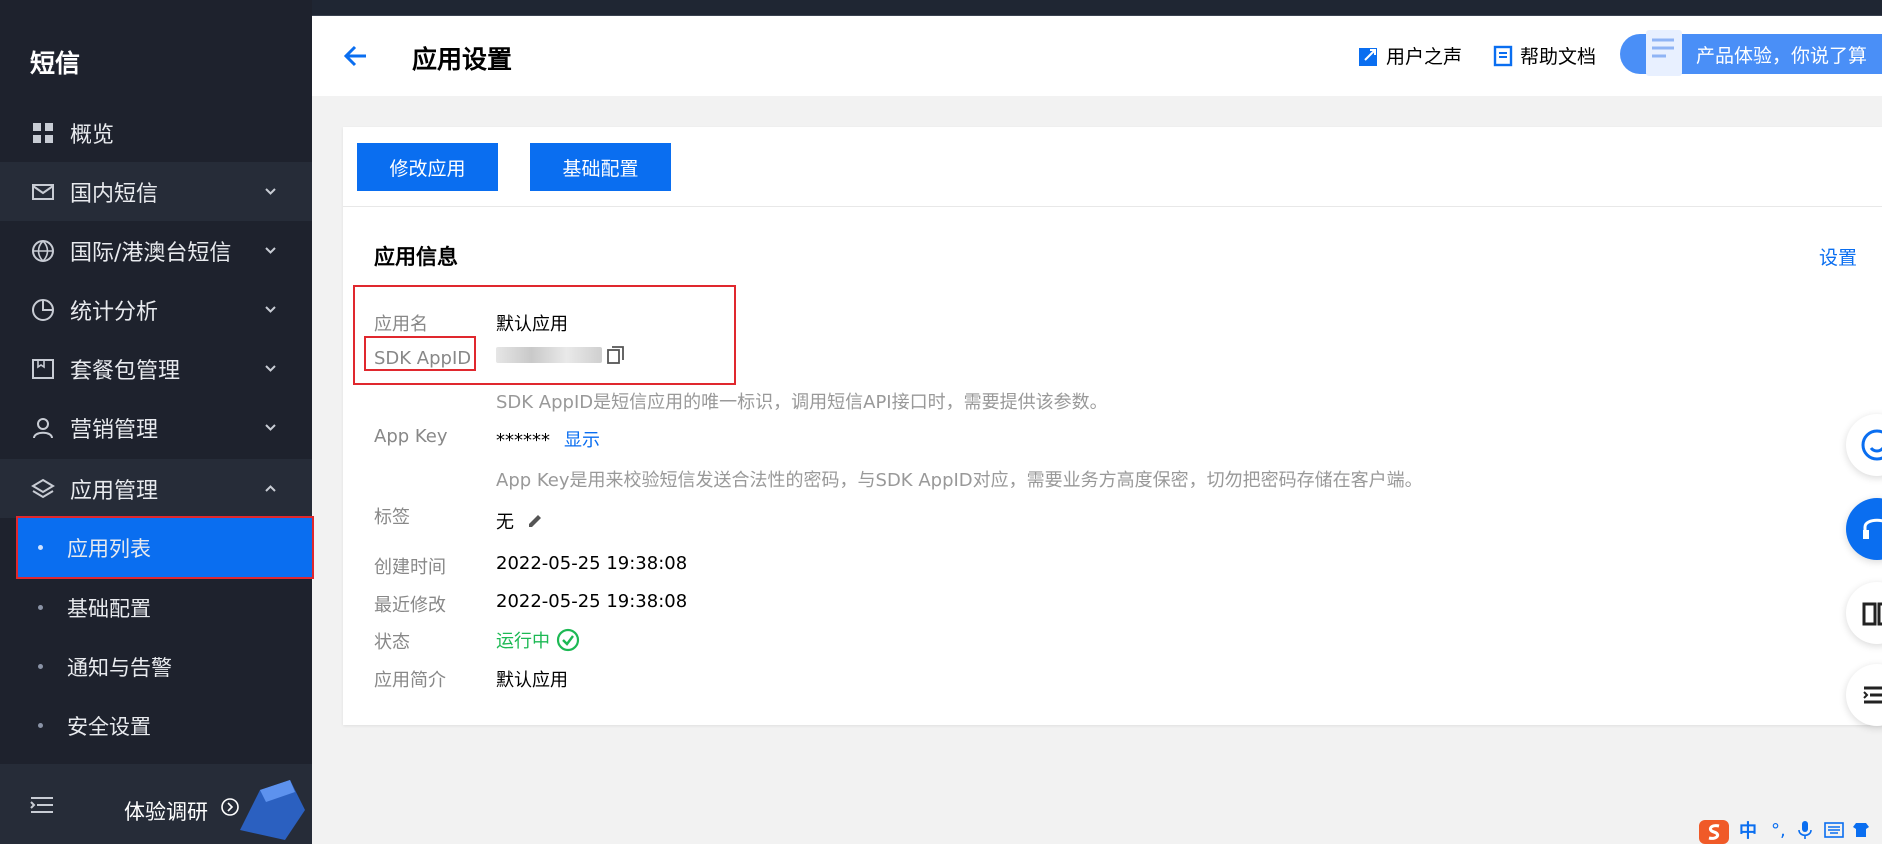  Describe the element at coordinates (1748, 830) in the screenshot. I see `ime-language: 中` at that location.